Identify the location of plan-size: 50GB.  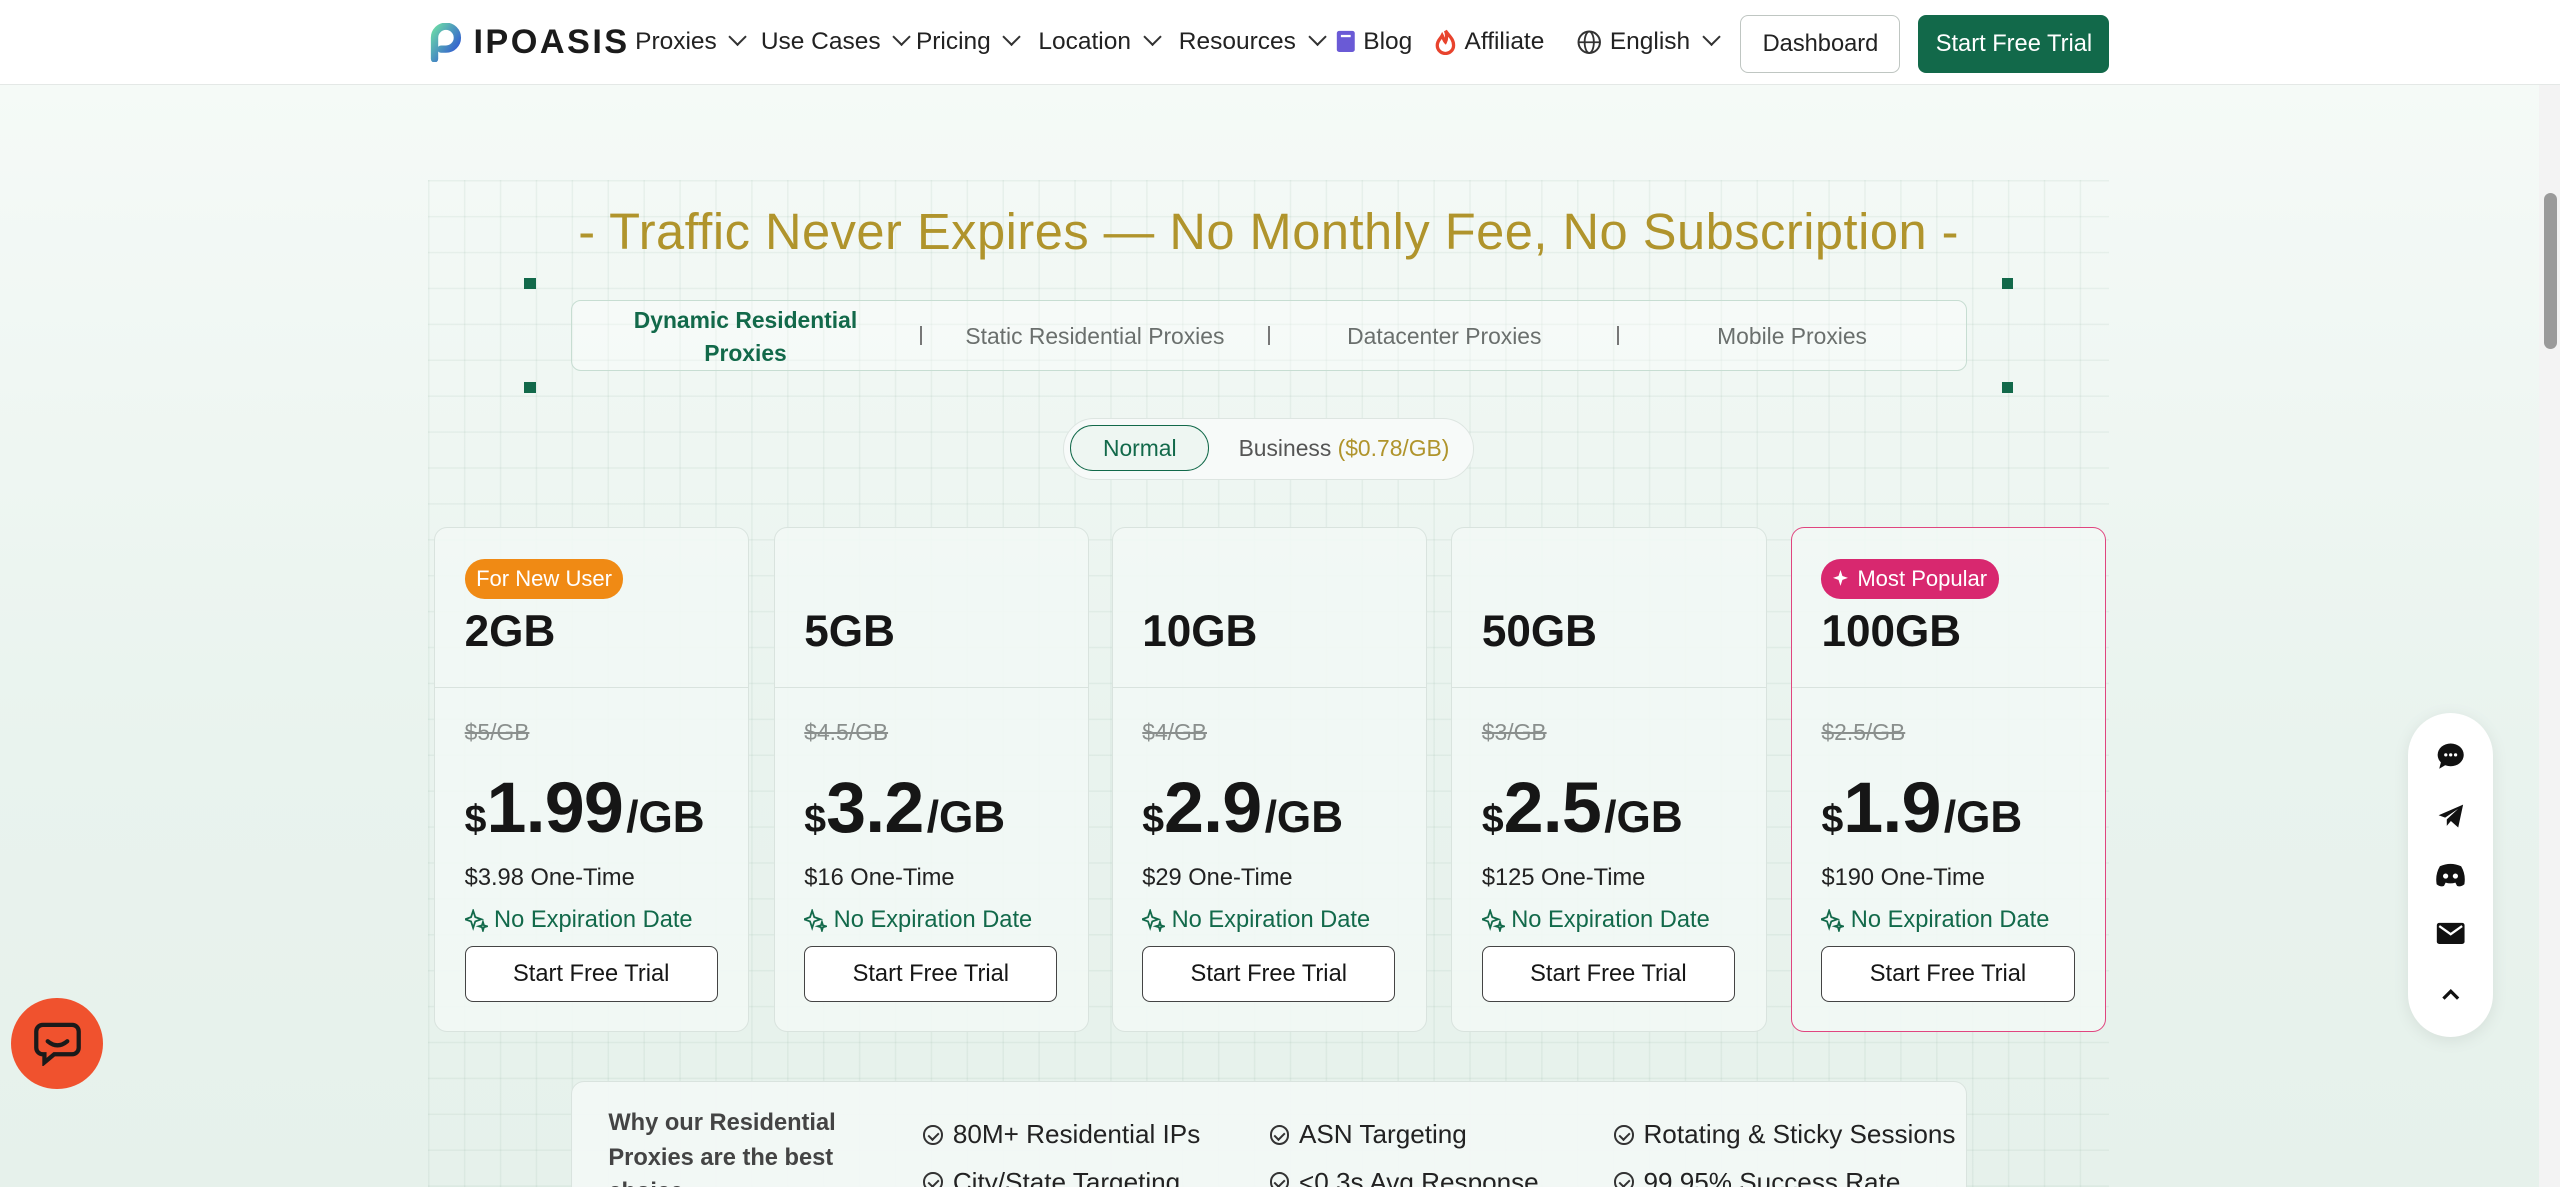
(1539, 631).